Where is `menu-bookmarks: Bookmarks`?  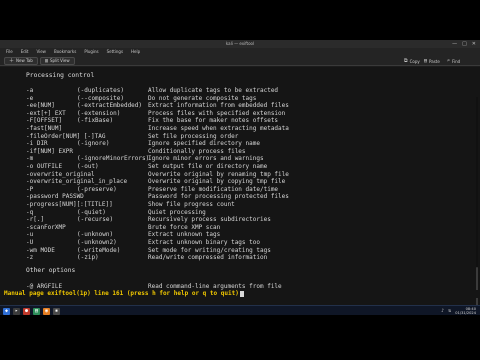
menu-bookmarks: Bookmarks is located at coordinates (65, 52).